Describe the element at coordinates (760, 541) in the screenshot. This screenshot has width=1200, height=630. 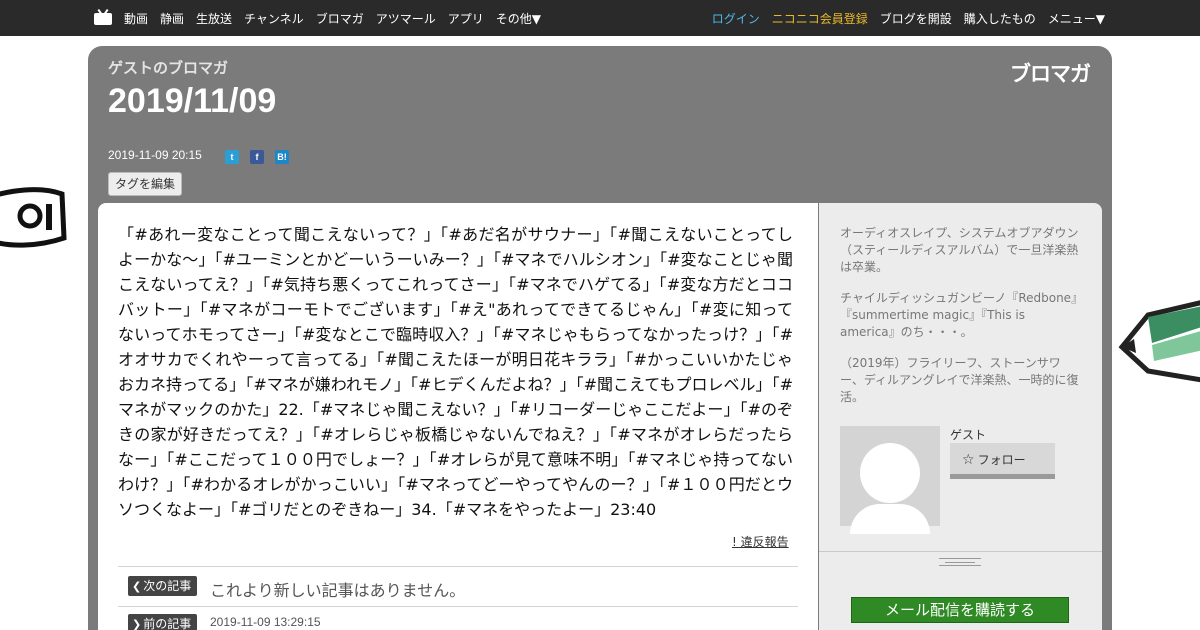
I see `report-link: ! 違反報告` at that location.